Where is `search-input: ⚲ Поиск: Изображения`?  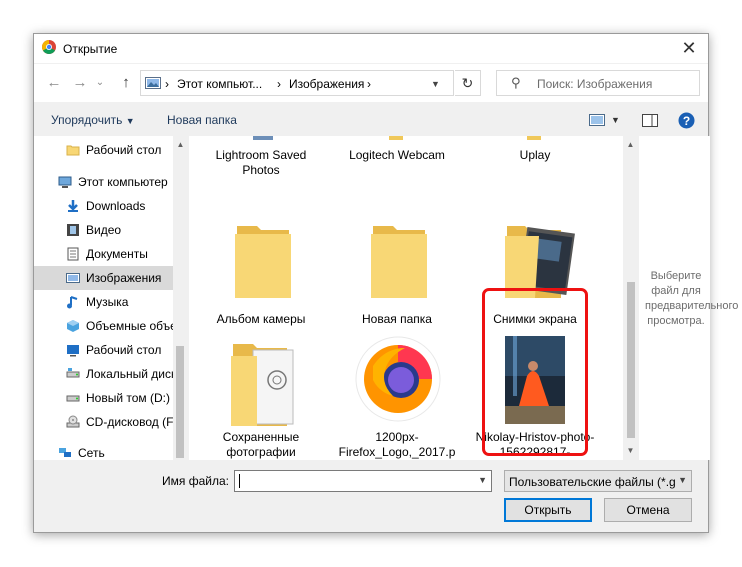 search-input: ⚲ Поиск: Изображения is located at coordinates (598, 83).